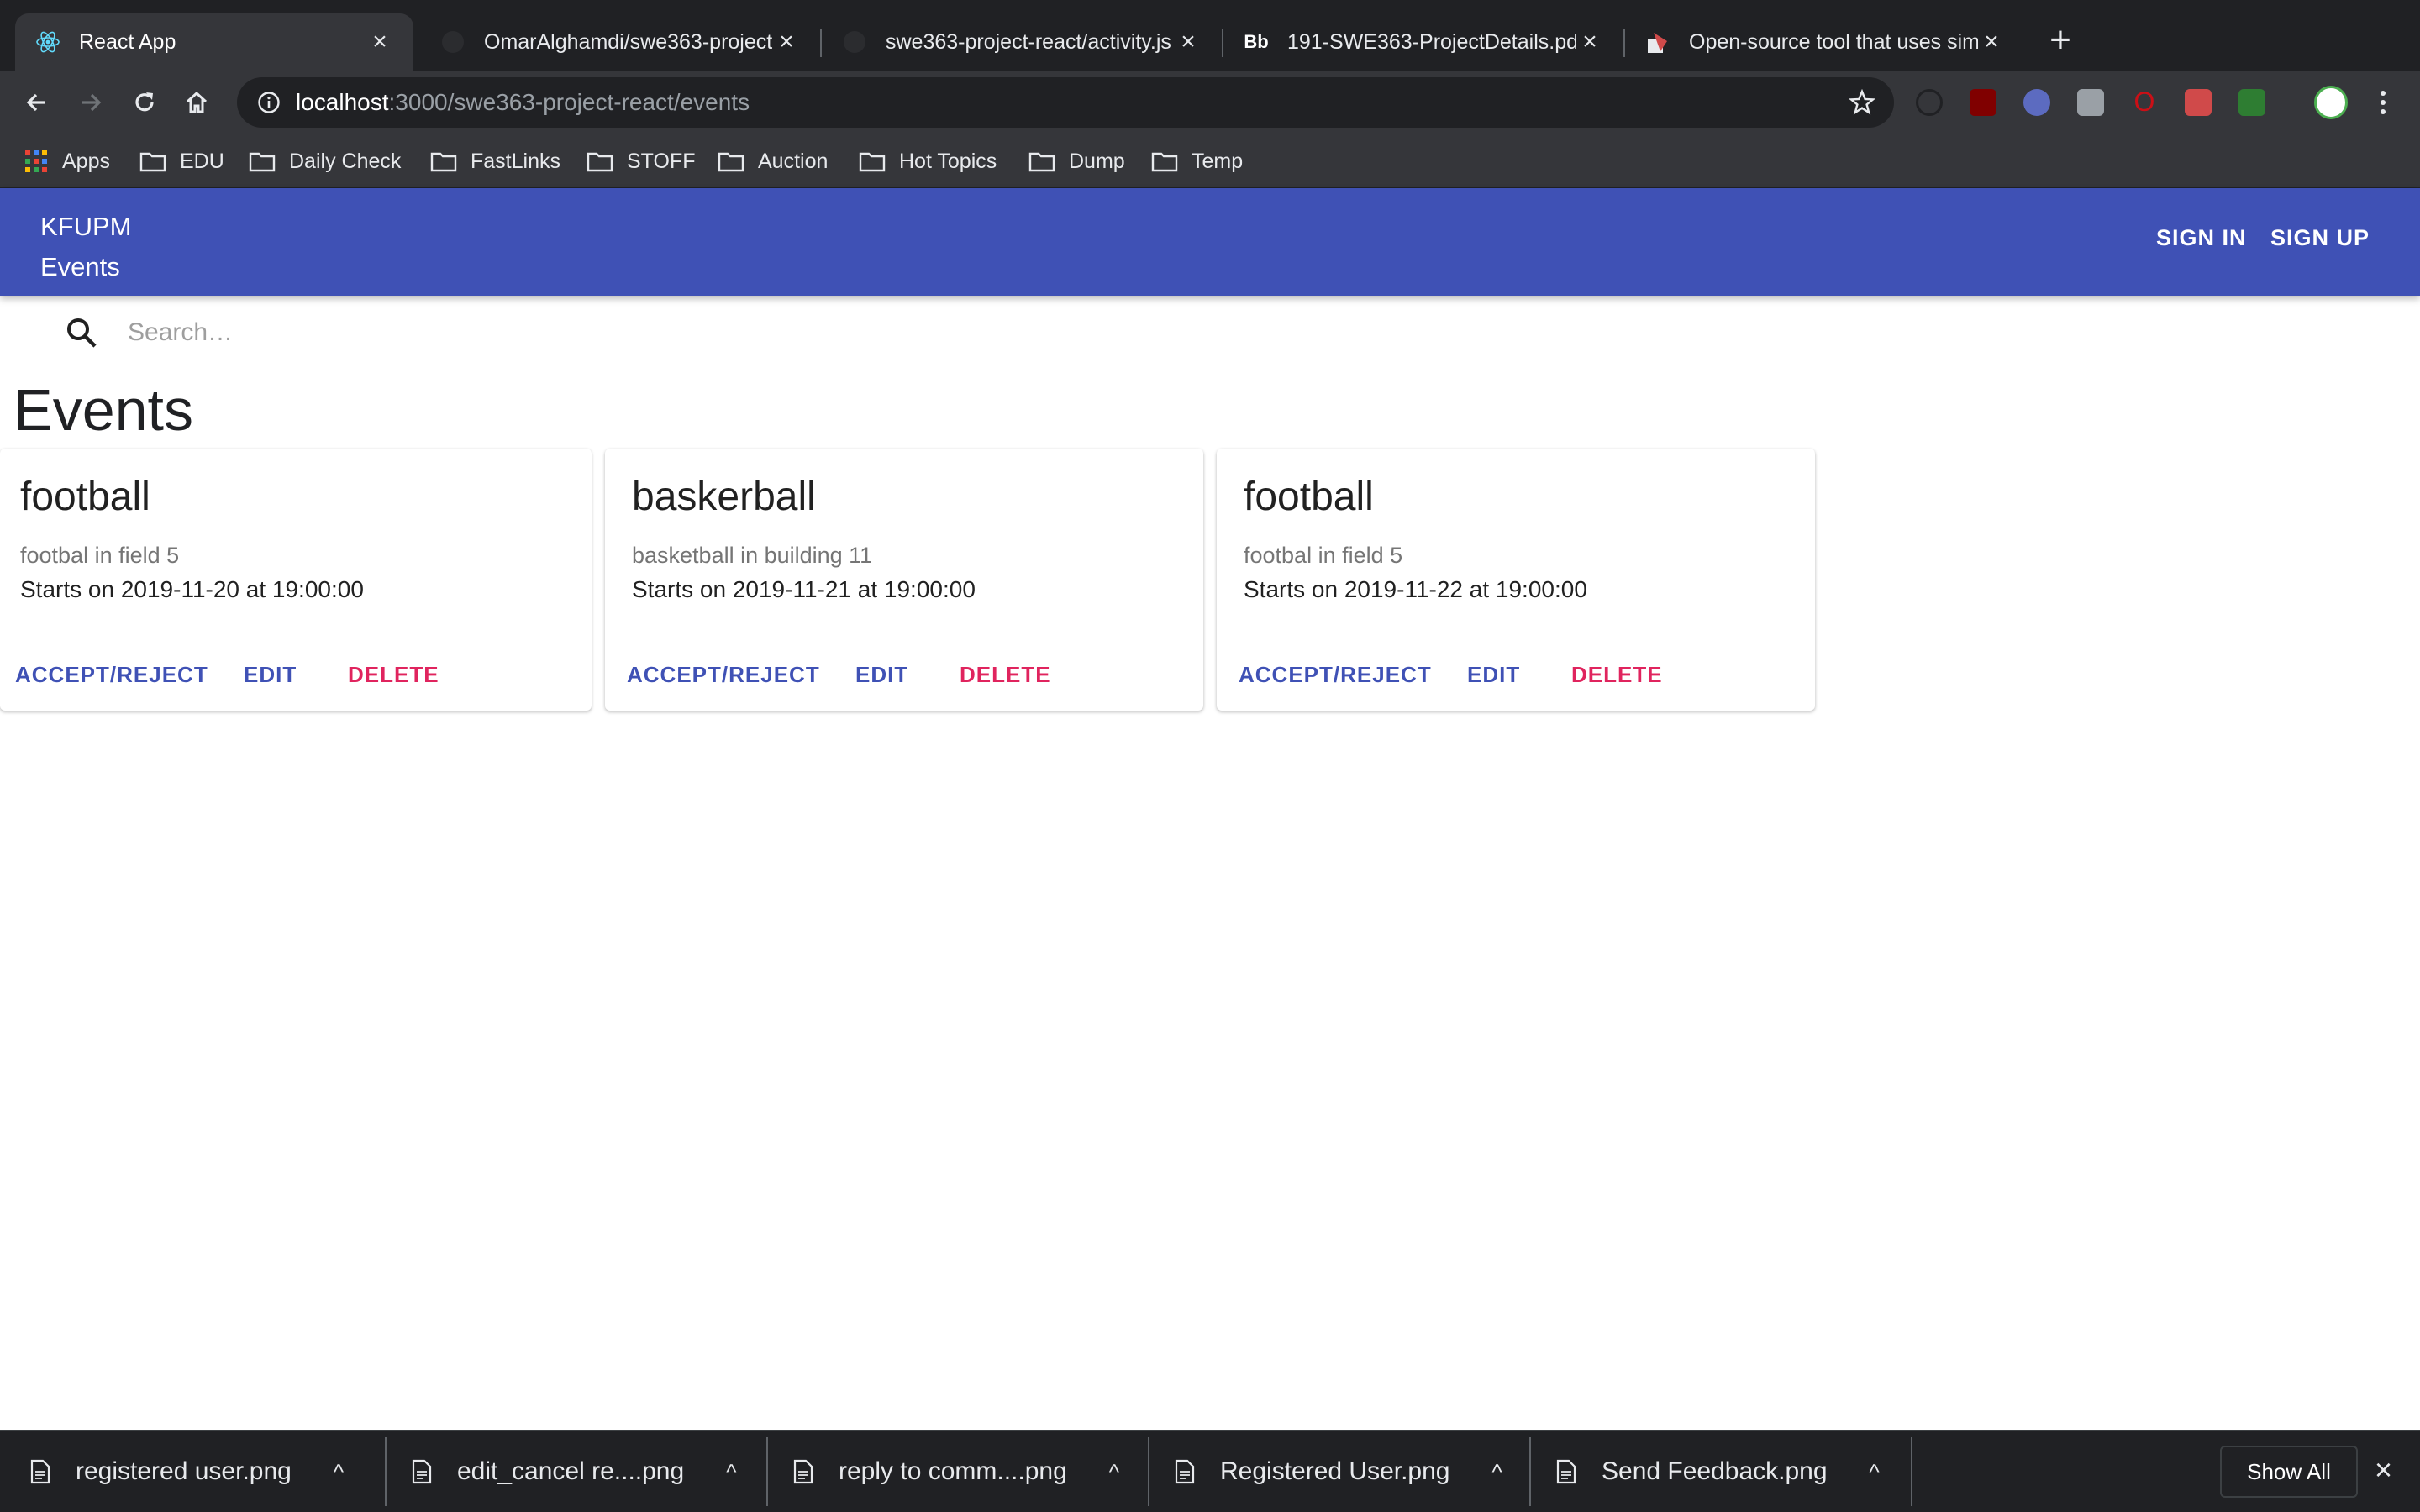  What do you see at coordinates (2331, 102) in the screenshot?
I see `profile-avatar` at bounding box center [2331, 102].